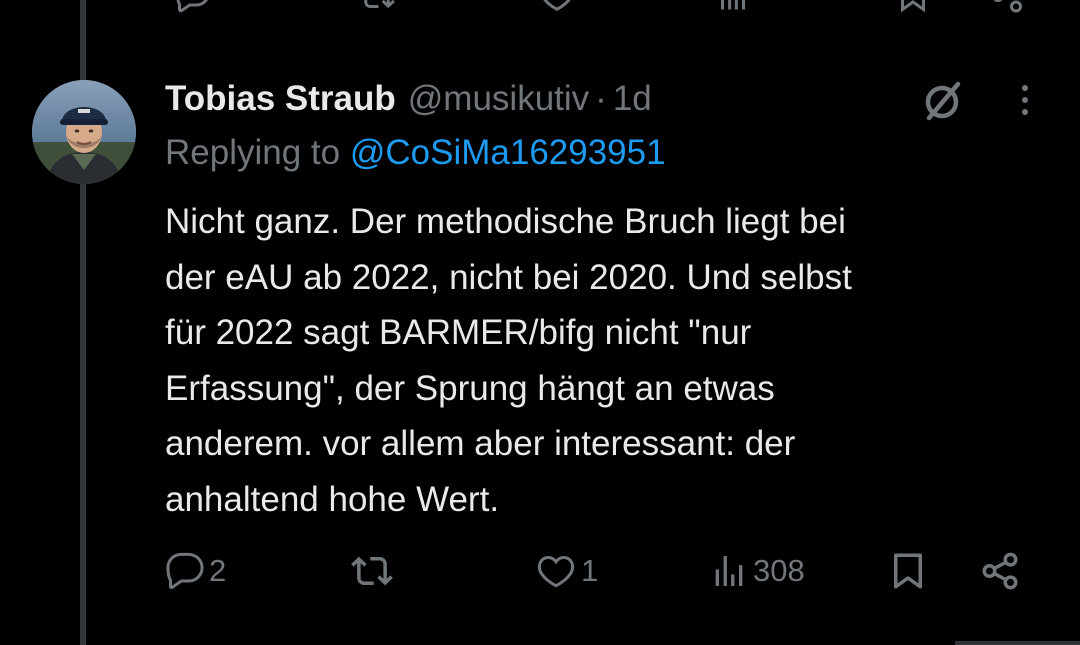 This screenshot has height=645, width=1080. I want to click on avatar-photo, so click(84, 132).